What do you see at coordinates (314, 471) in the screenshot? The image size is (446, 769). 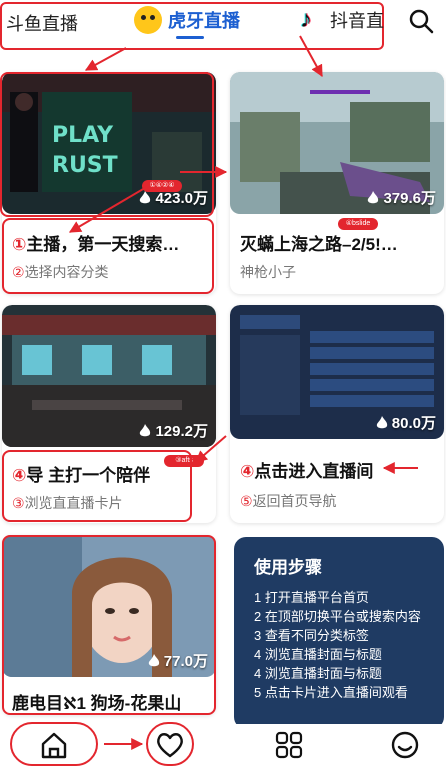 I see `card-title-text: 点击进入直播间` at bounding box center [314, 471].